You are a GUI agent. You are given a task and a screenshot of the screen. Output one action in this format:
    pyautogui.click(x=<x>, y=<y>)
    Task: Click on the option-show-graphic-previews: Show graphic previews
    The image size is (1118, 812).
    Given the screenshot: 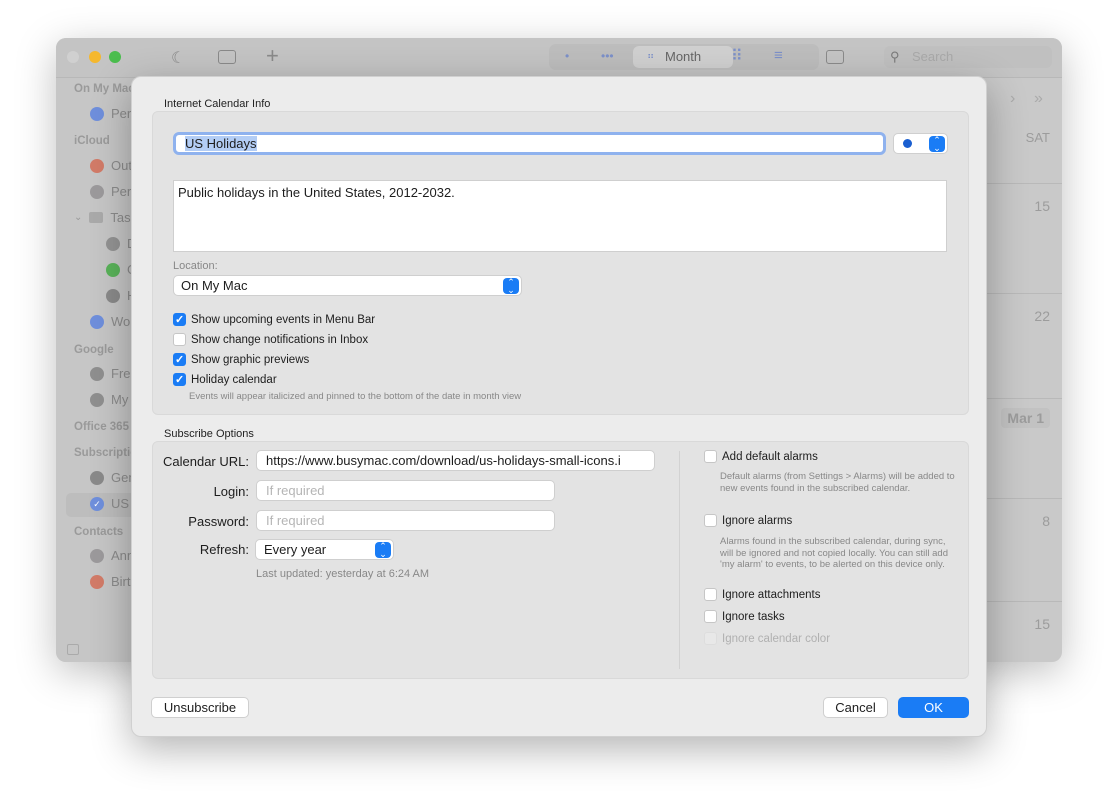 What is the action you would take?
    pyautogui.click(x=241, y=359)
    